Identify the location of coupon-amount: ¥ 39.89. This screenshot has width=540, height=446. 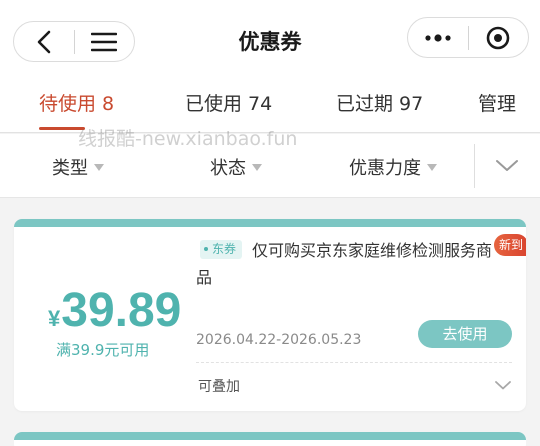
(114, 310).